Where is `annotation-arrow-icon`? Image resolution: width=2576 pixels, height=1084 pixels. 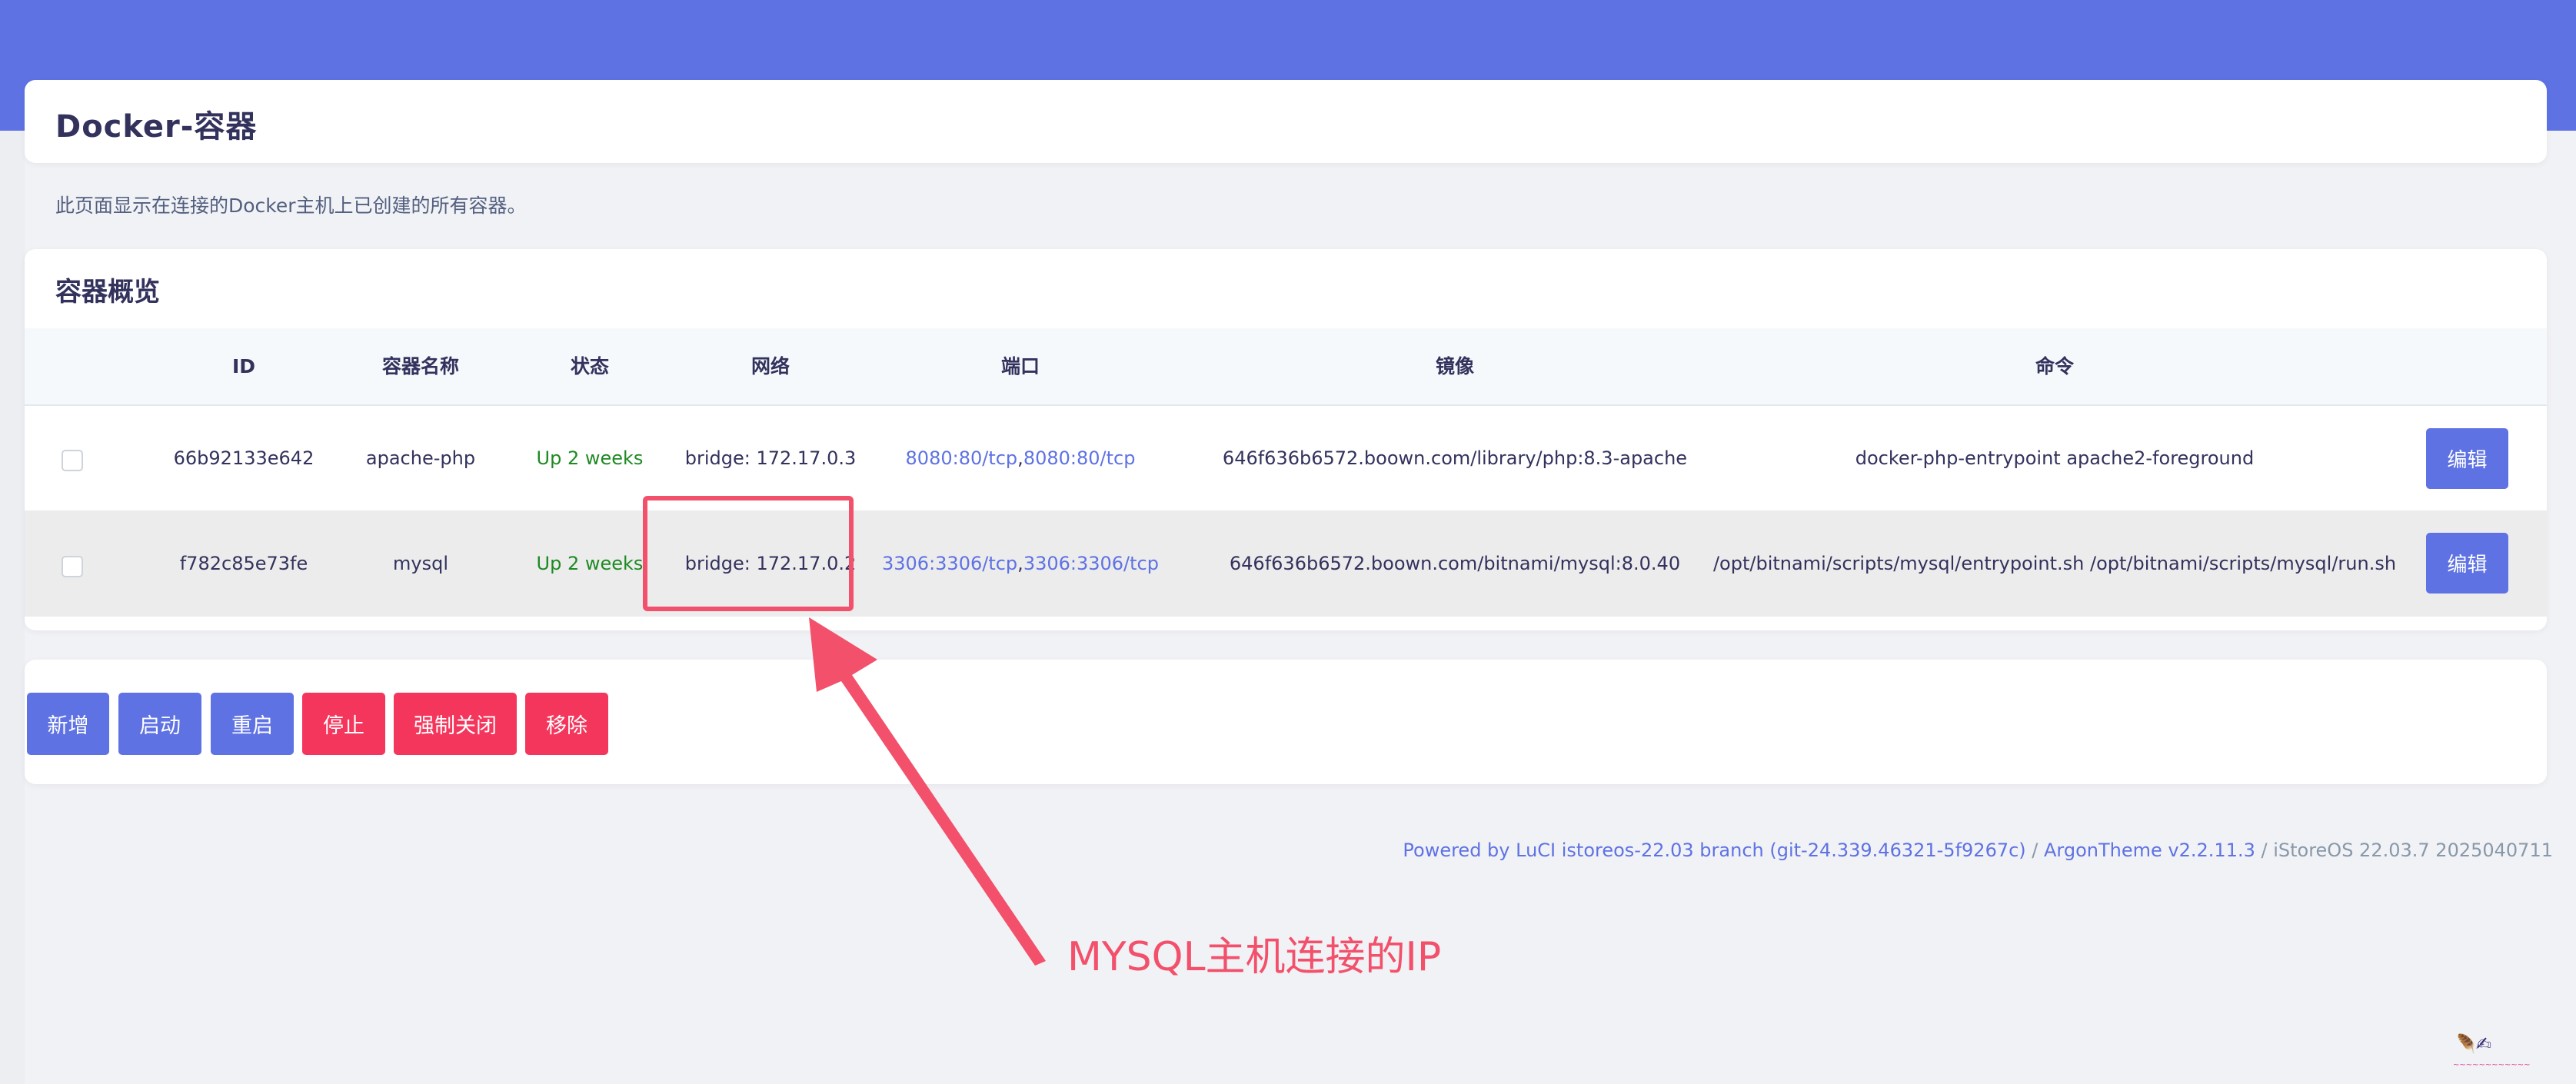
annotation-arrow-icon is located at coordinates (928, 792).